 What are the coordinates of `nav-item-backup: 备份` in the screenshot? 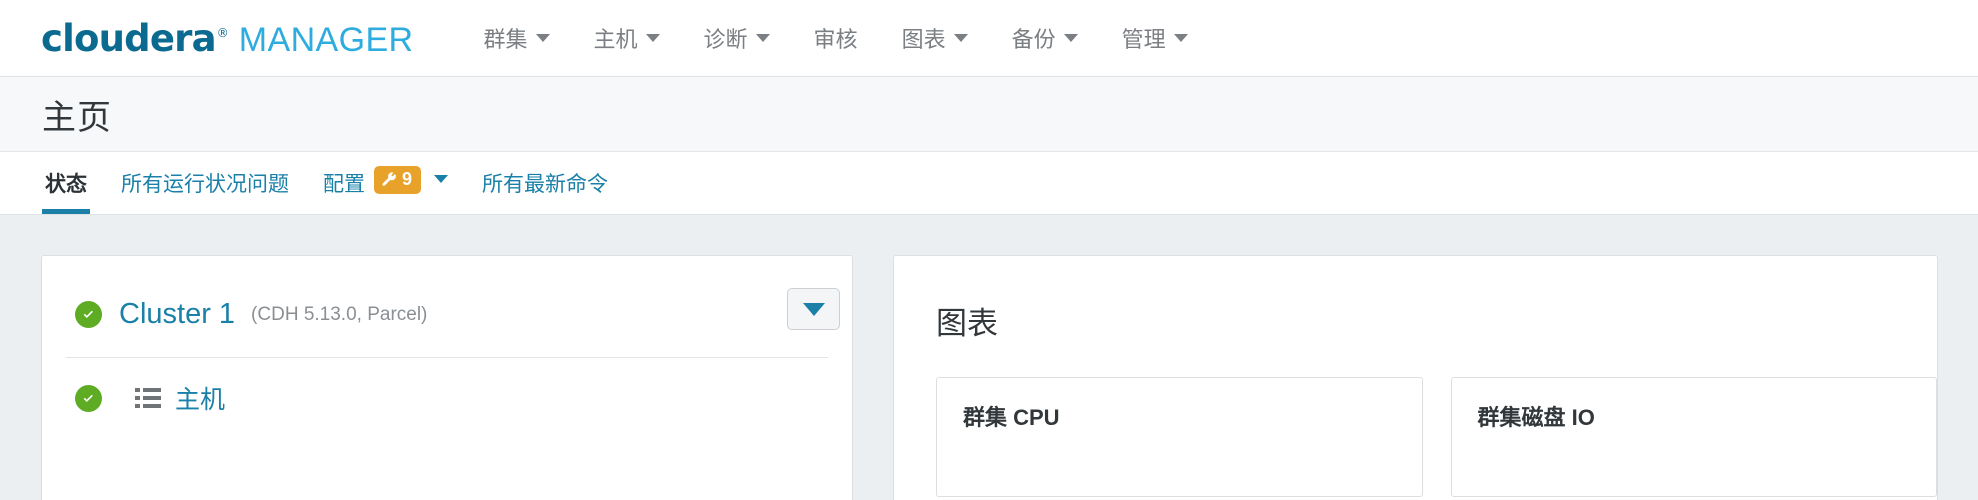 It's located at (1045, 38).